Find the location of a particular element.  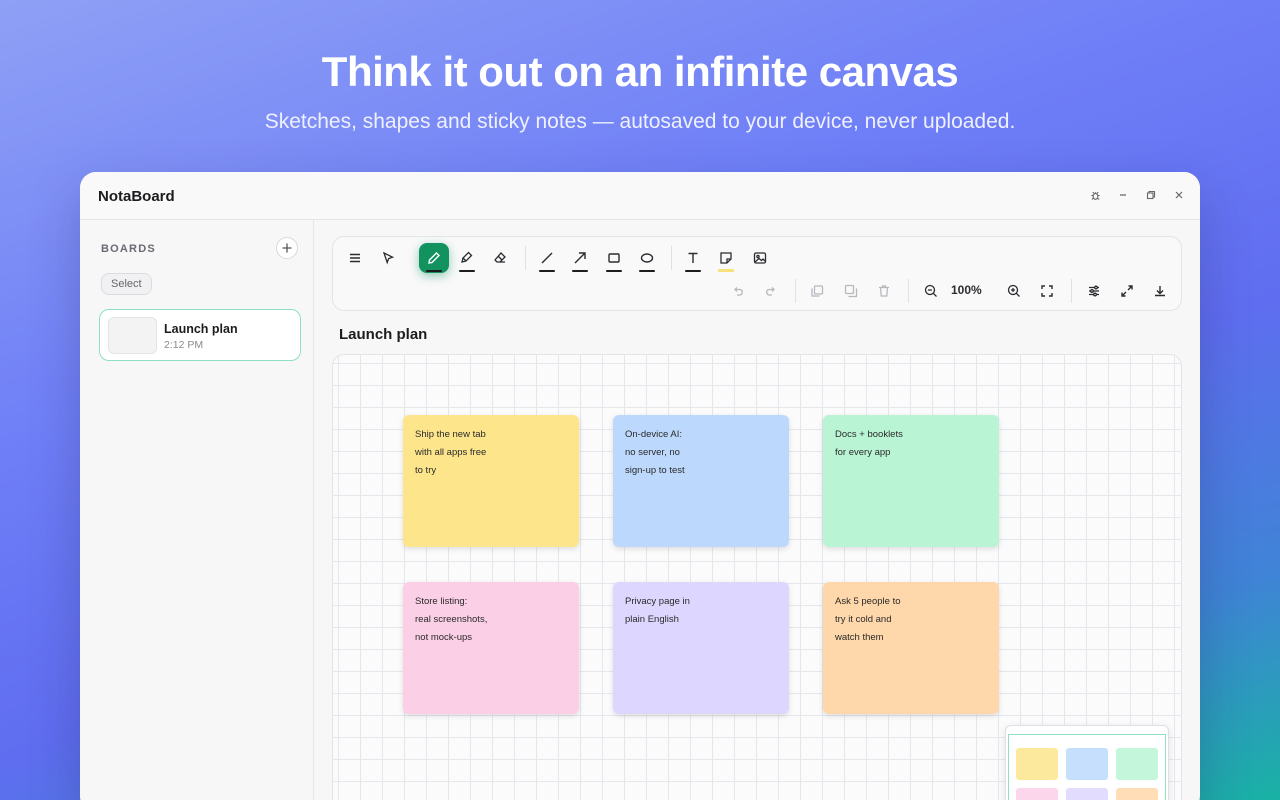

select-tool-icon is located at coordinates (388, 258).